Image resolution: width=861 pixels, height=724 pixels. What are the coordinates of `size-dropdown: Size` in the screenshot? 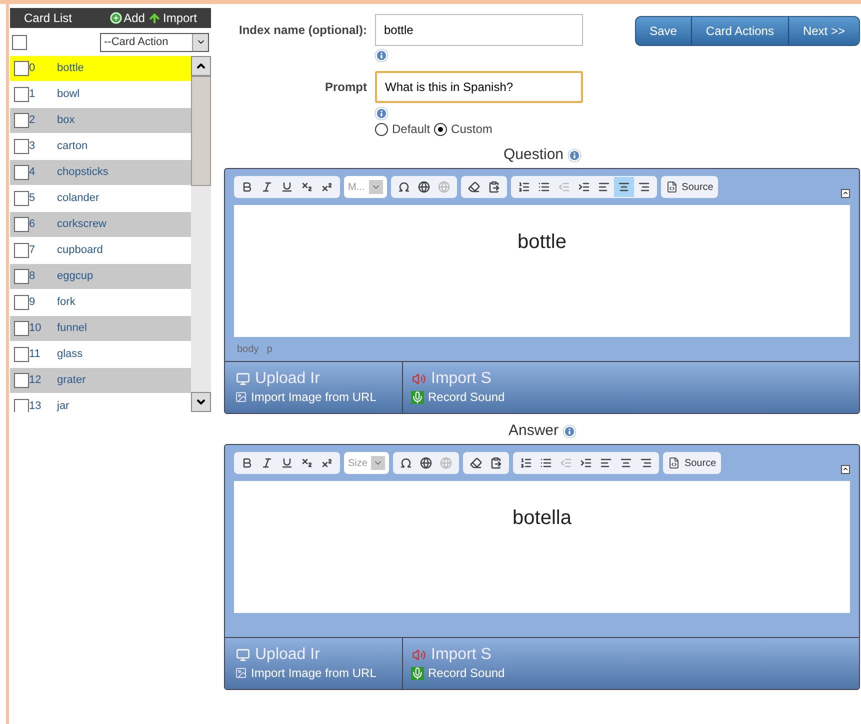 It's located at (367, 463).